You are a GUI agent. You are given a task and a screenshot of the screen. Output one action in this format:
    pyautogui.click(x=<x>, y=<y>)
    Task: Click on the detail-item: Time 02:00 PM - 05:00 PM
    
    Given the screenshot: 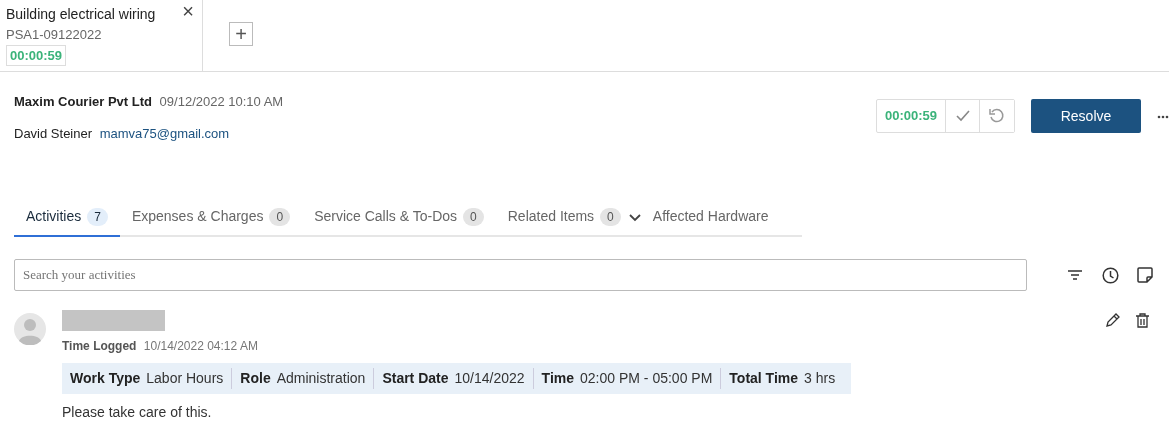 What is the action you would take?
    pyautogui.click(x=626, y=378)
    